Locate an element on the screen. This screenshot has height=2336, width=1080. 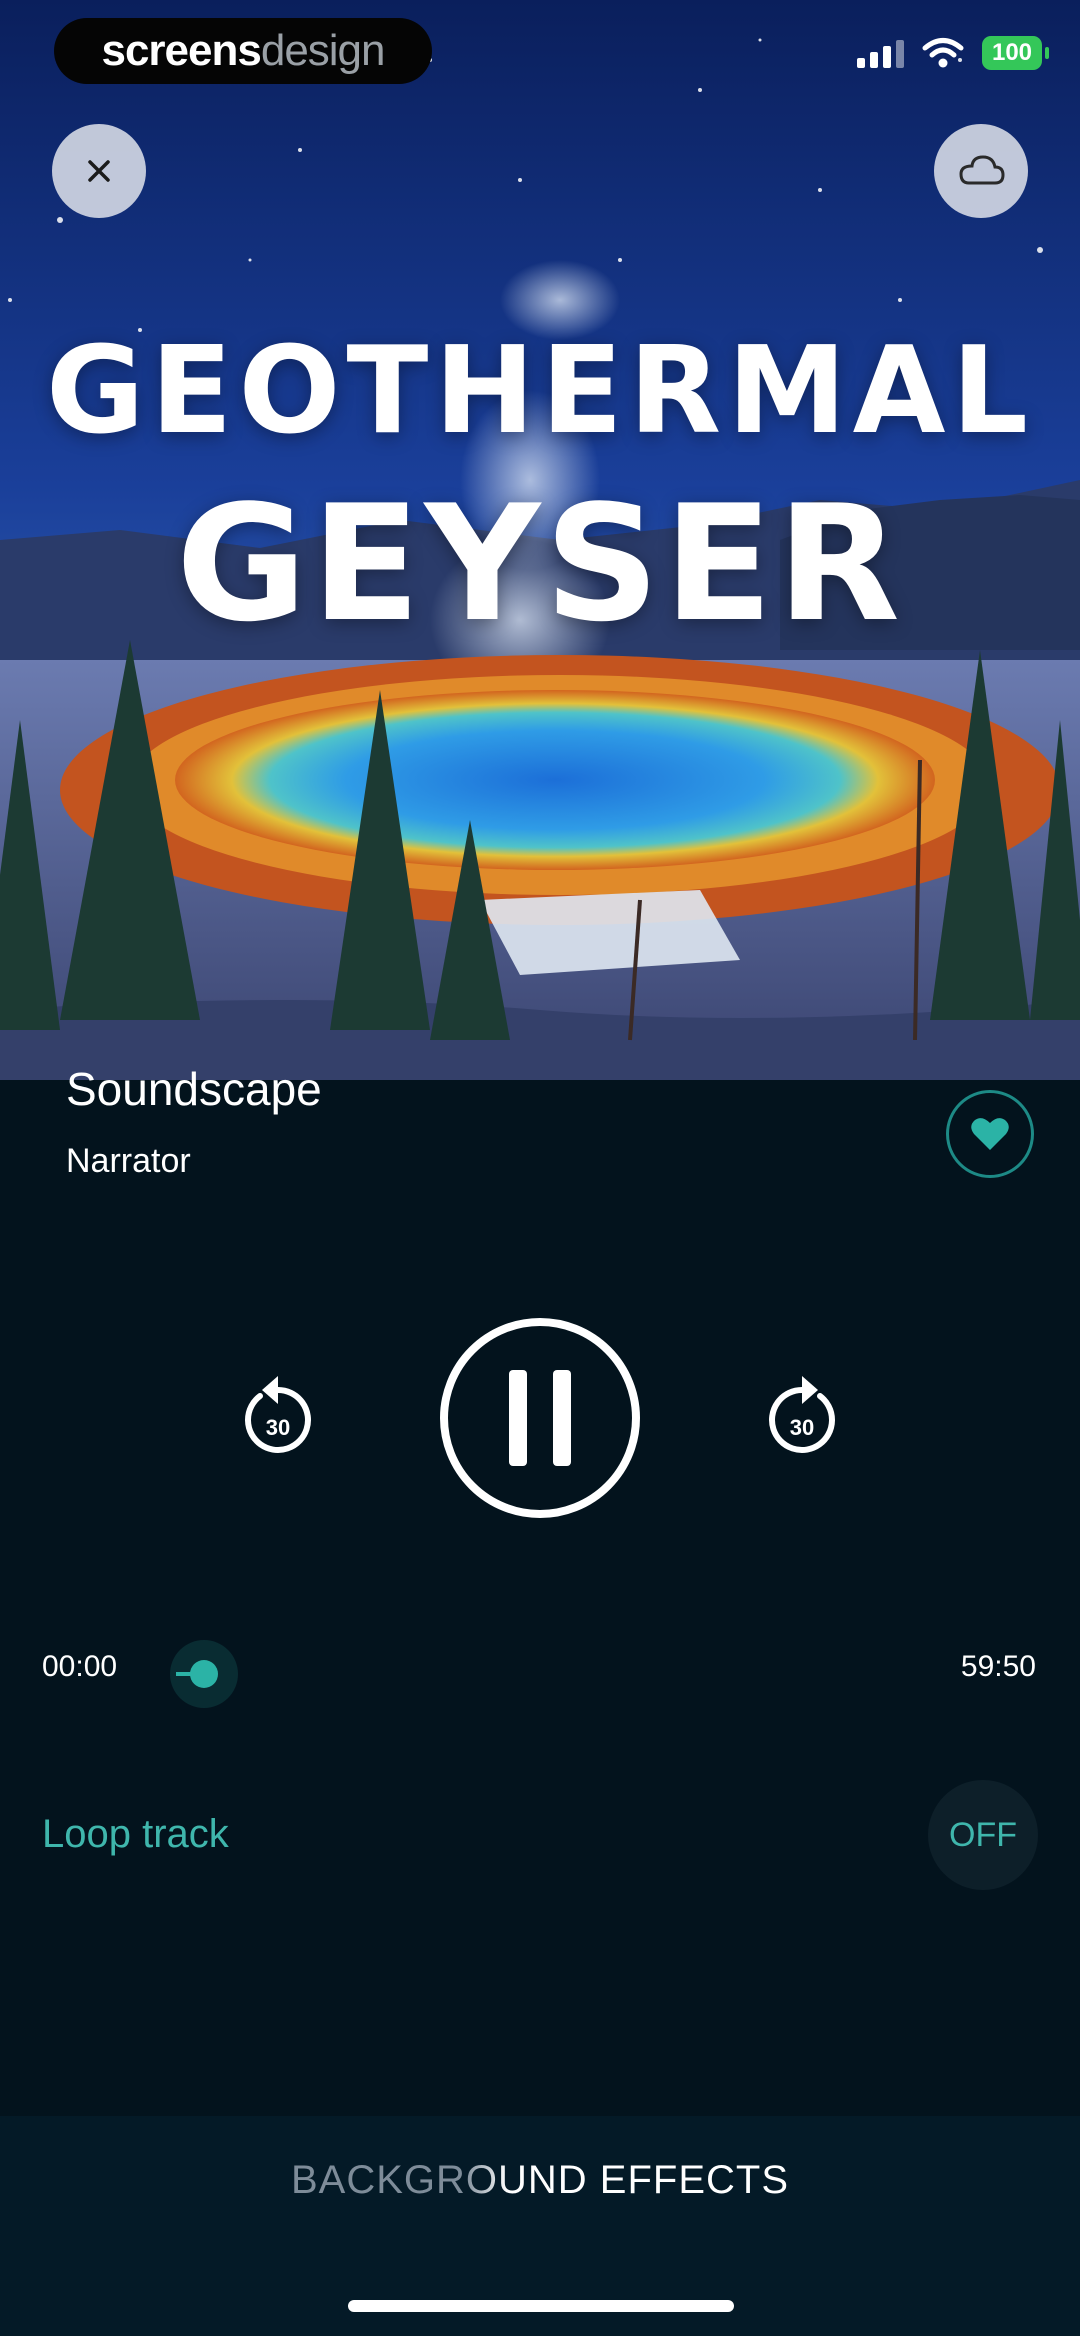
brand-watermark: screens design is located at coordinates (243, 51).